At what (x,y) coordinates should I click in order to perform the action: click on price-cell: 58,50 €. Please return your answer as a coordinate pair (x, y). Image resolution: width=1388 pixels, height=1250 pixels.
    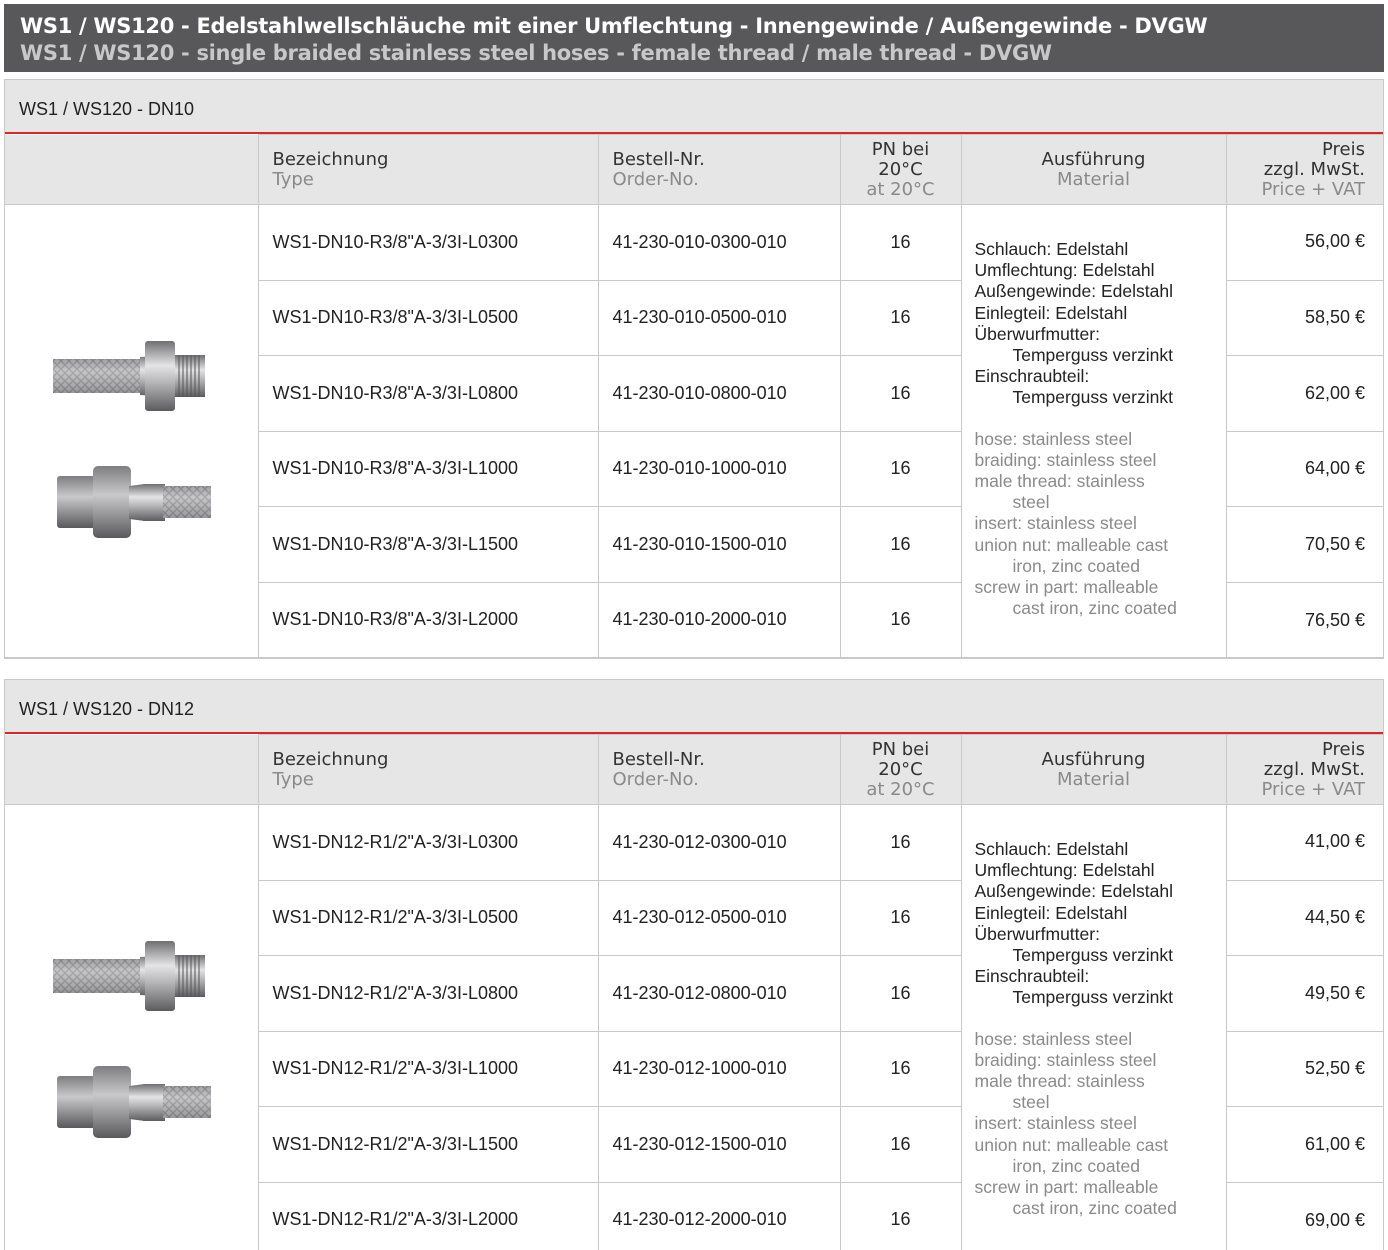
    Looking at the image, I should click on (1304, 317).